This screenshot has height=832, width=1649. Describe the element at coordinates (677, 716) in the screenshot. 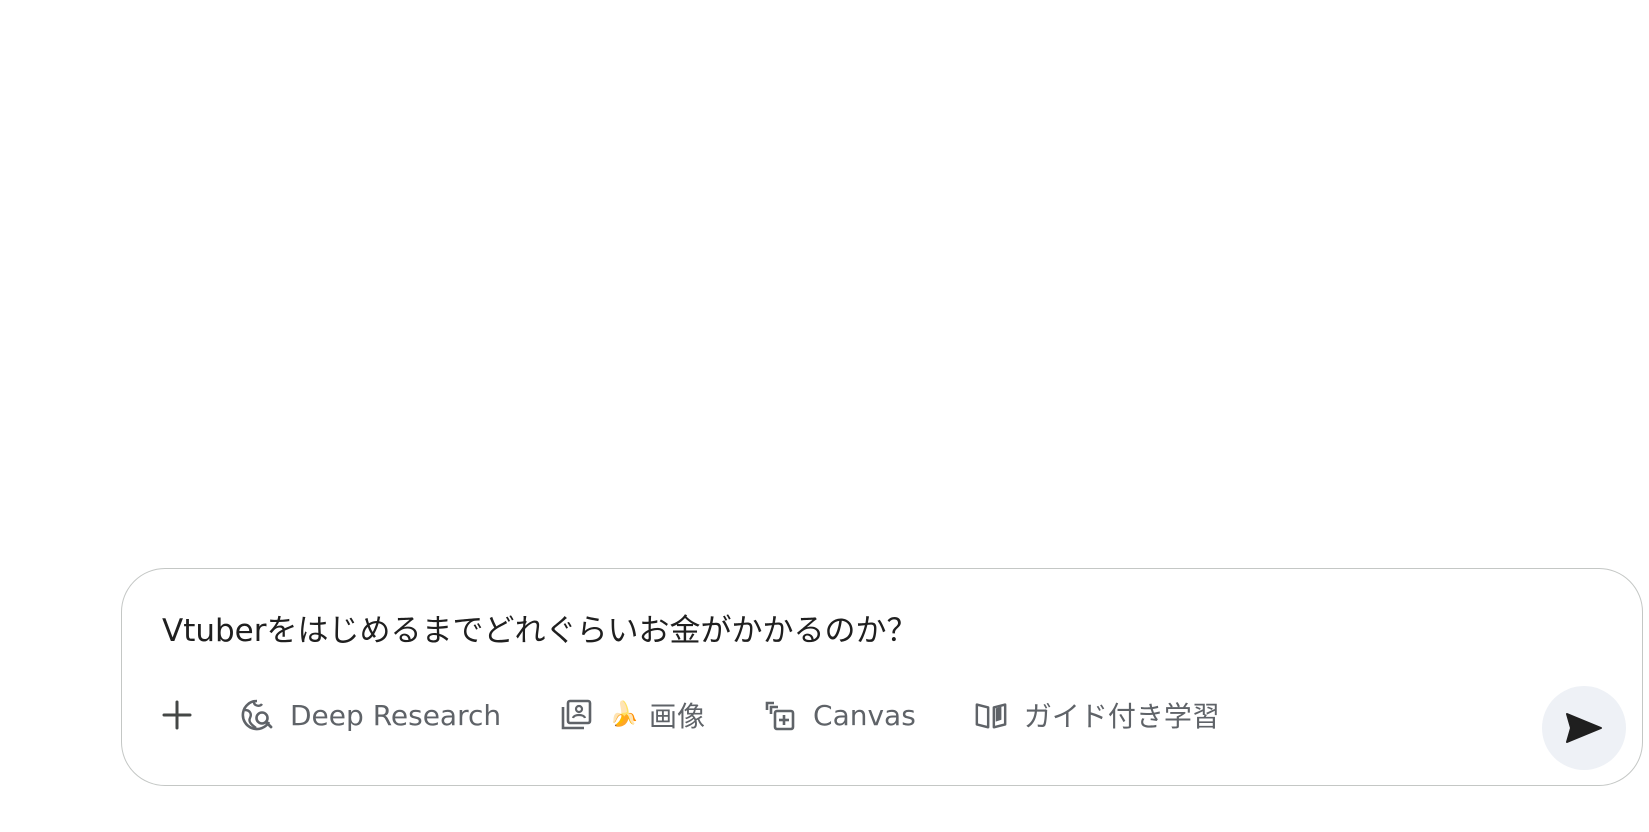

I see `image-label: 画像` at that location.